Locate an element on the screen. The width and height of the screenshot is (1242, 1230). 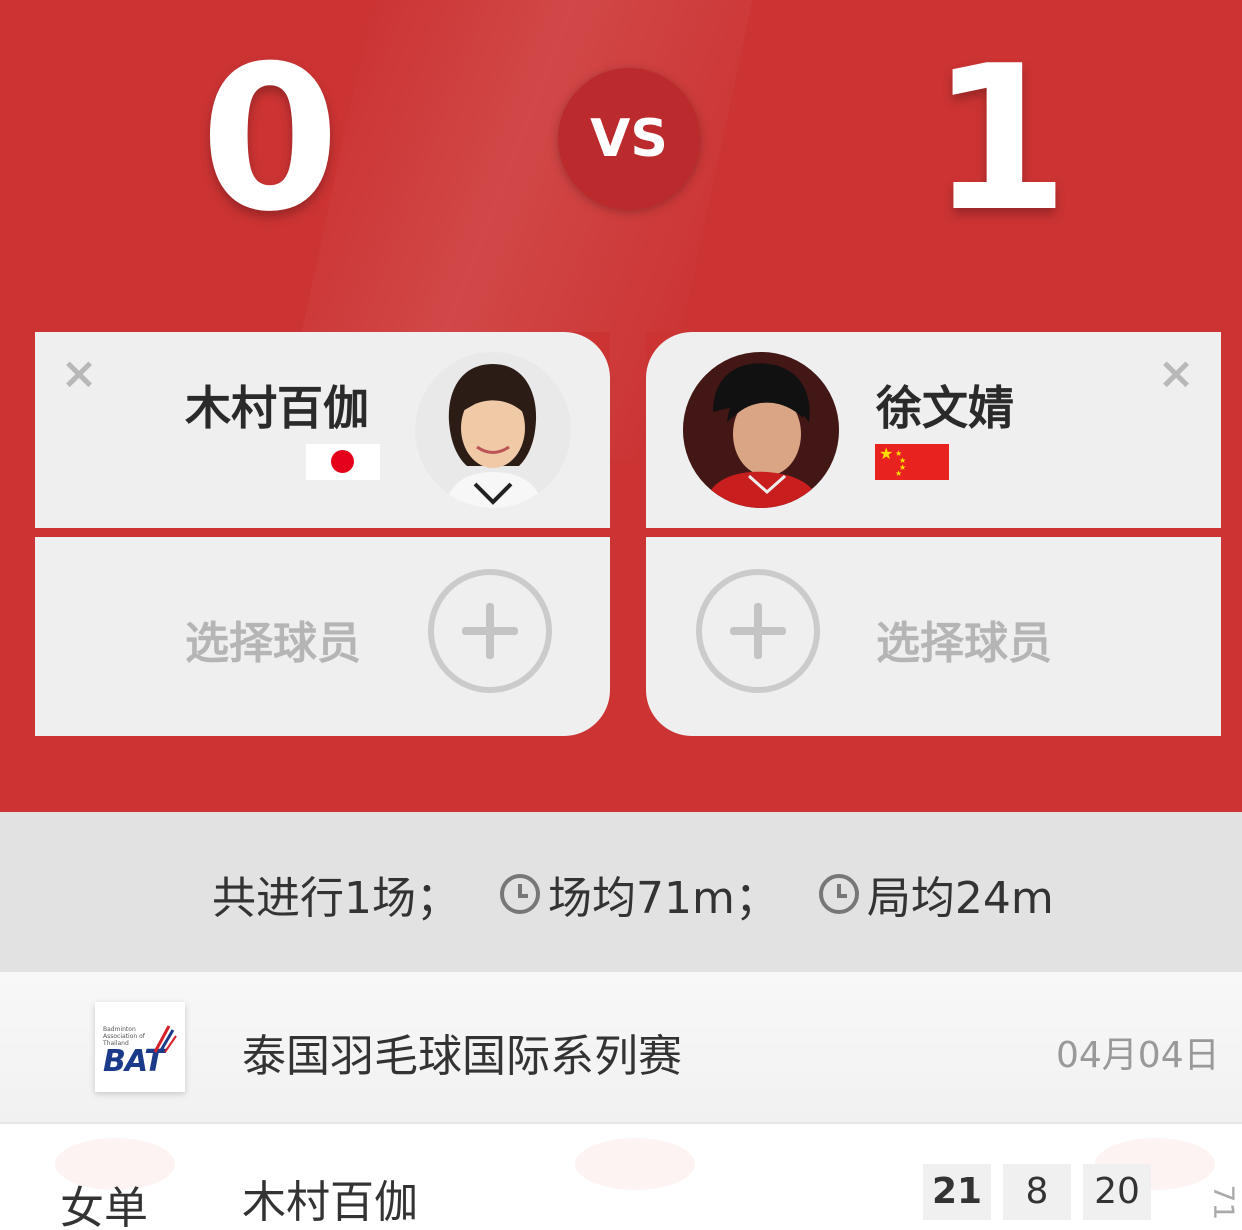
average-game-time-text: 局均24m is located at coordinates (960, 898).